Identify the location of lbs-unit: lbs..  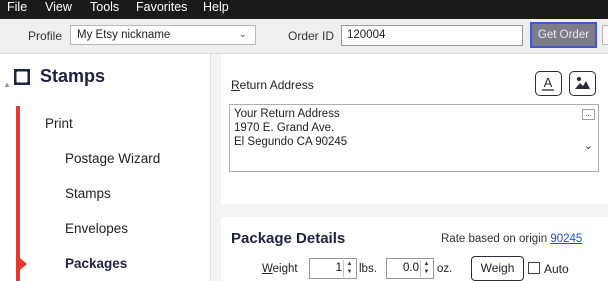
(368, 269).